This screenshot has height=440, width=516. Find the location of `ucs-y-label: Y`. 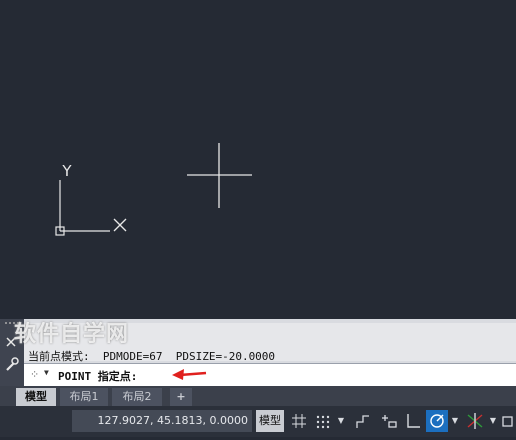

ucs-y-label: Y is located at coordinates (66, 171).